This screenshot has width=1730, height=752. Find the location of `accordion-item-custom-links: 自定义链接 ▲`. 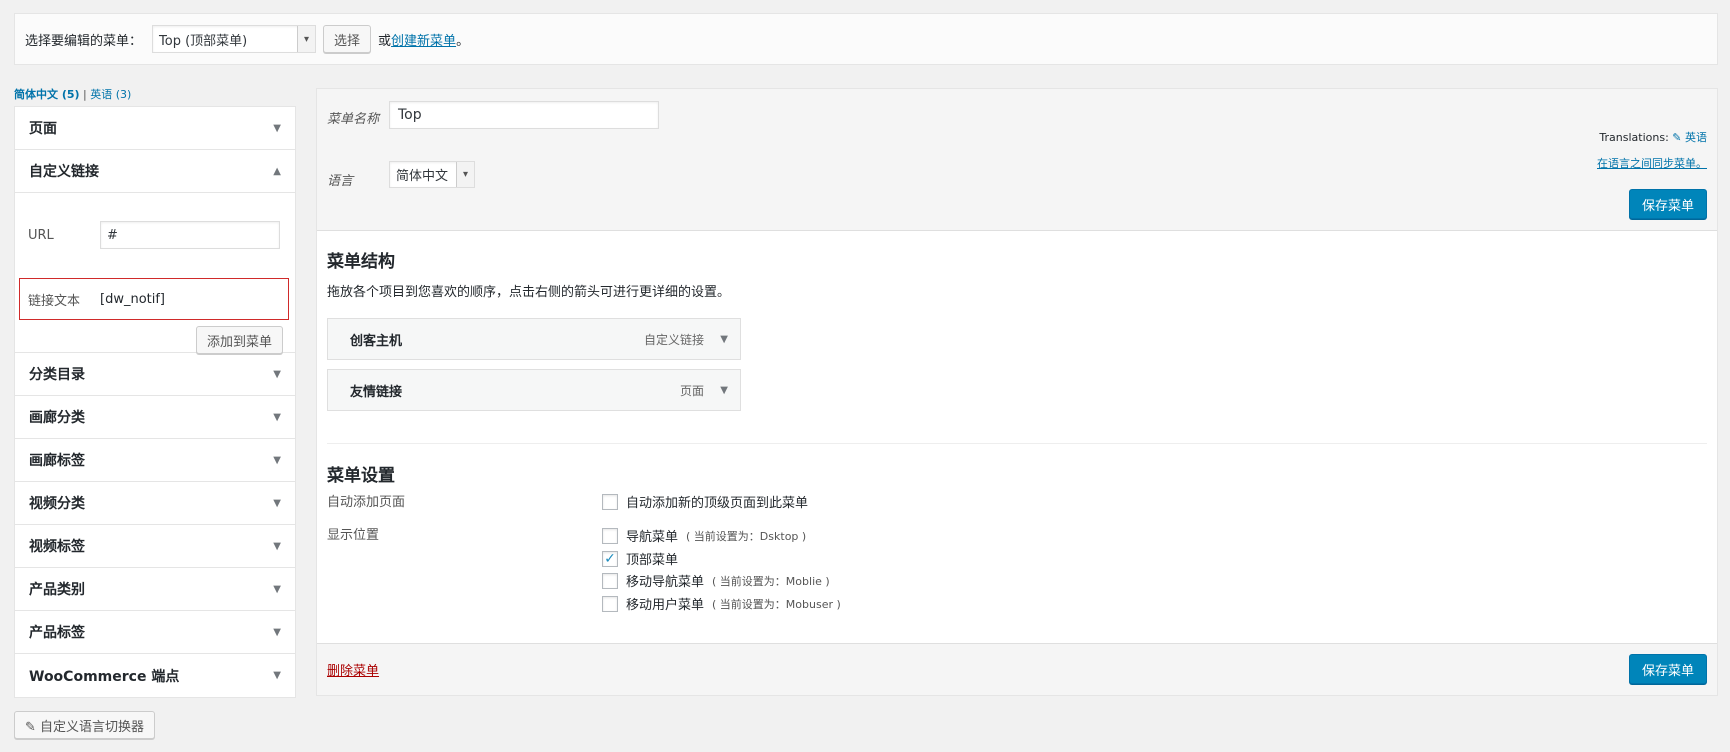

accordion-item-custom-links: 自定义链接 ▲ is located at coordinates (155, 171).